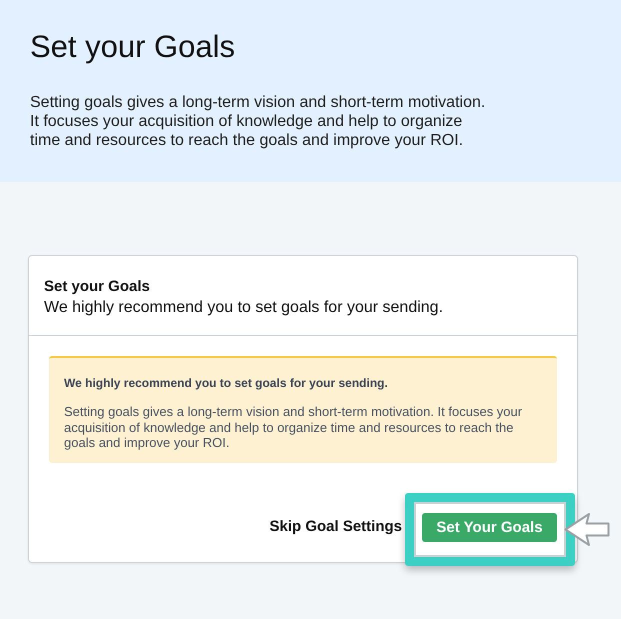 This screenshot has height=619, width=621. I want to click on card-title: Set your Goals, so click(97, 287).